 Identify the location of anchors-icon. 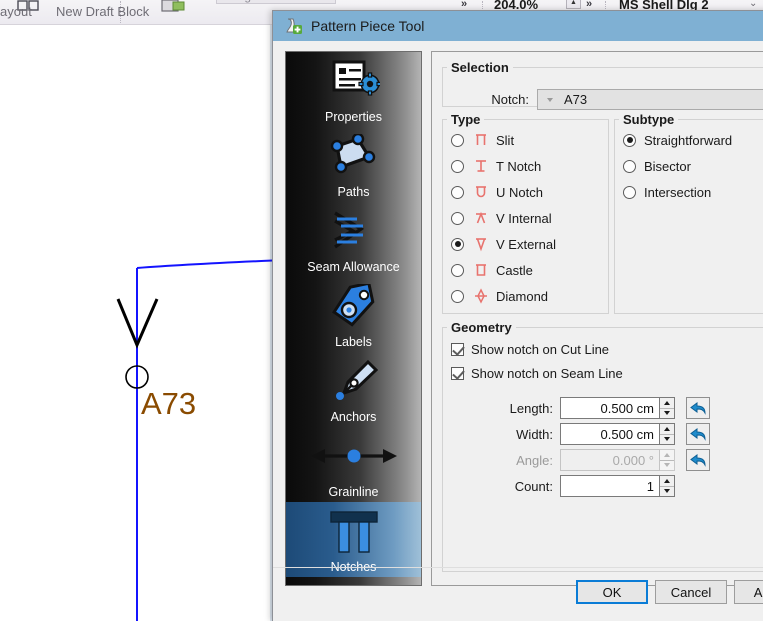
(353, 381).